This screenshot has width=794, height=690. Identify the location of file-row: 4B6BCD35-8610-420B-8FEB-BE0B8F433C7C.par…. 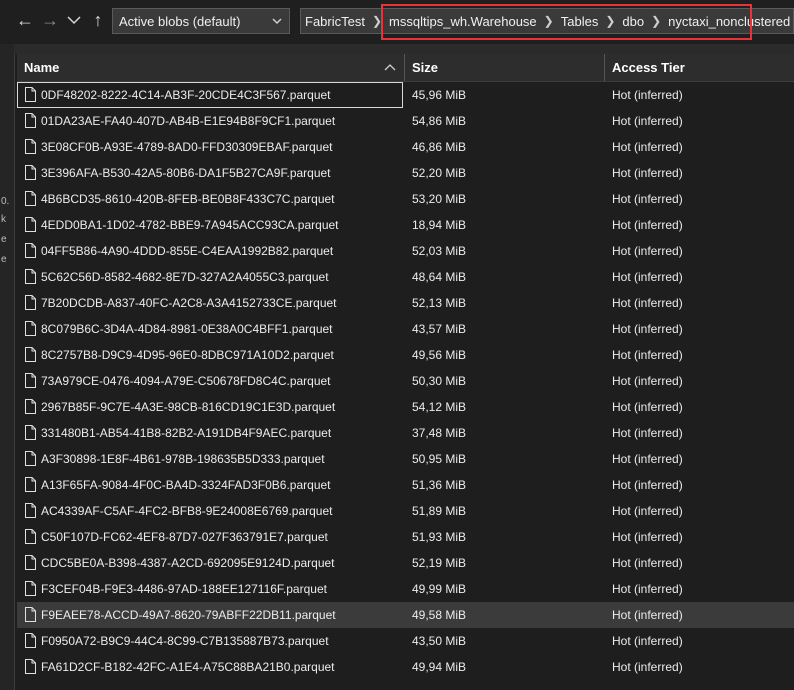
(405, 199).